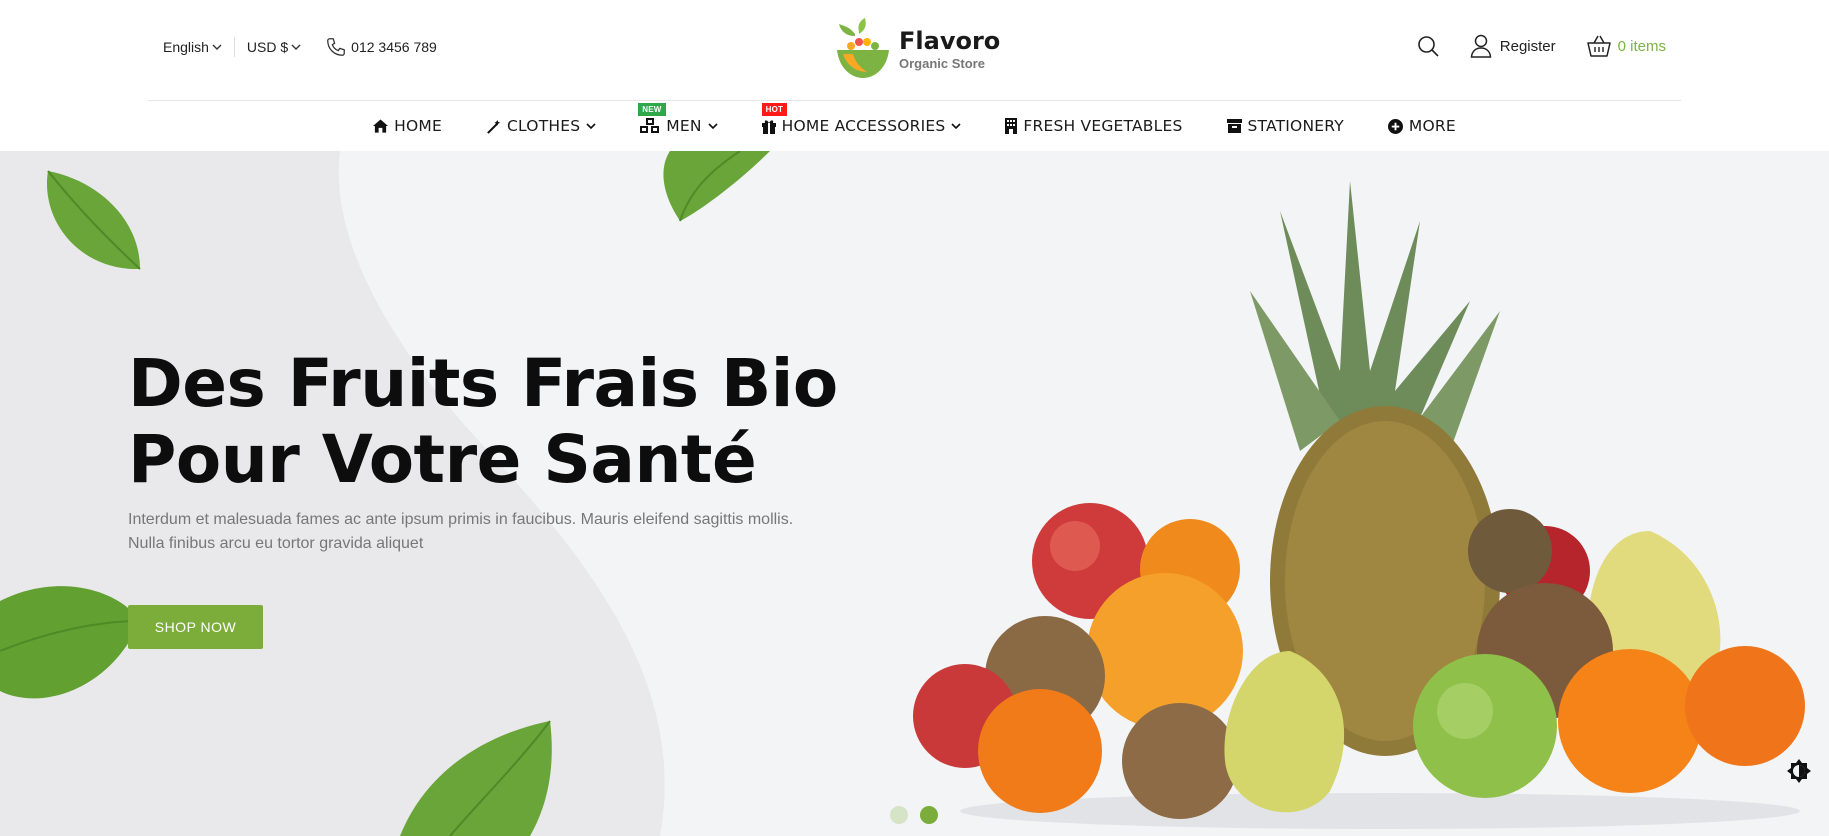 Image resolution: width=1829 pixels, height=836 pixels. I want to click on currency-selector: USD $, so click(274, 47).